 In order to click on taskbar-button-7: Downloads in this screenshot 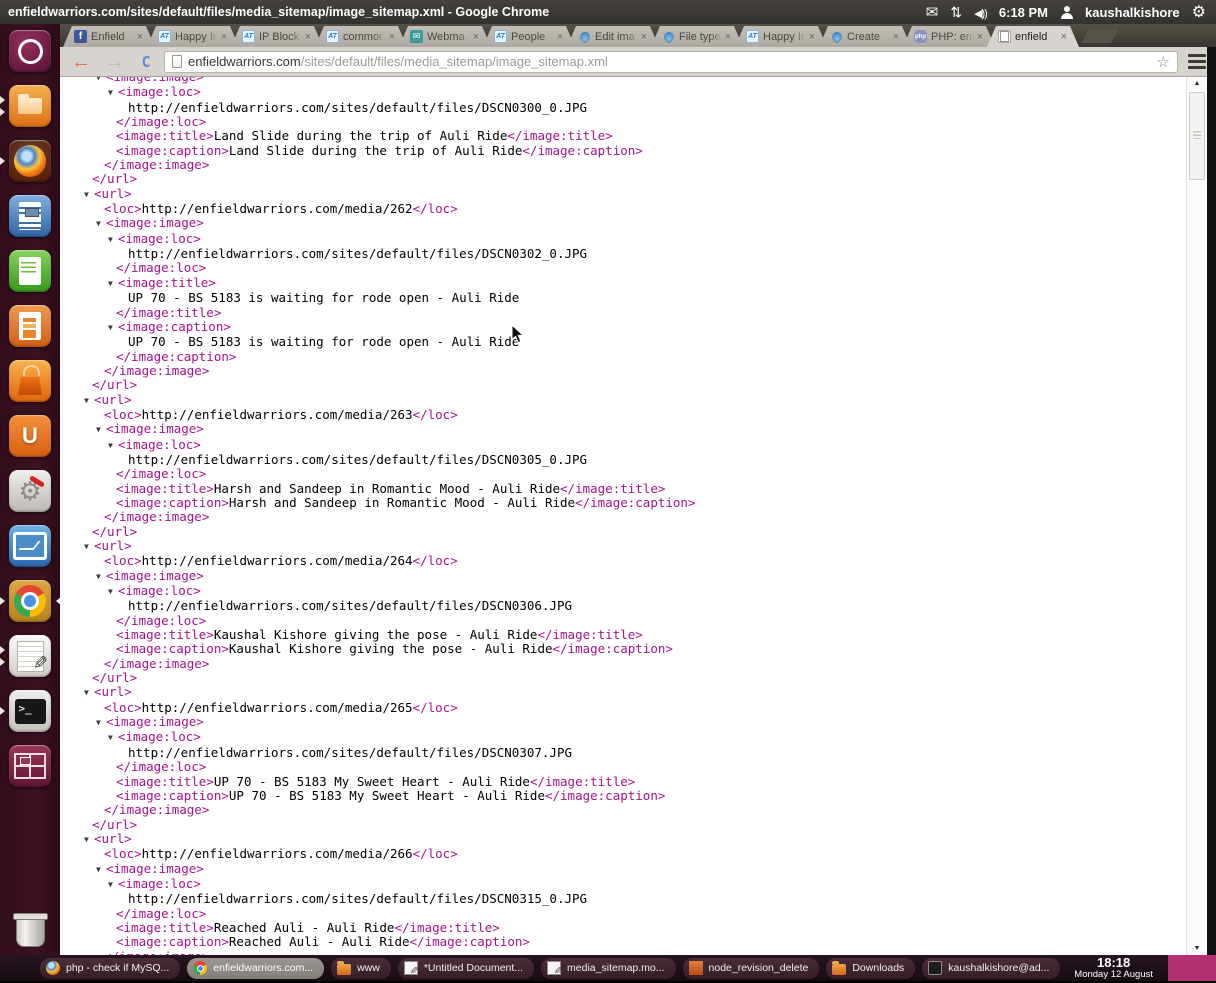, I will do `click(871, 968)`.